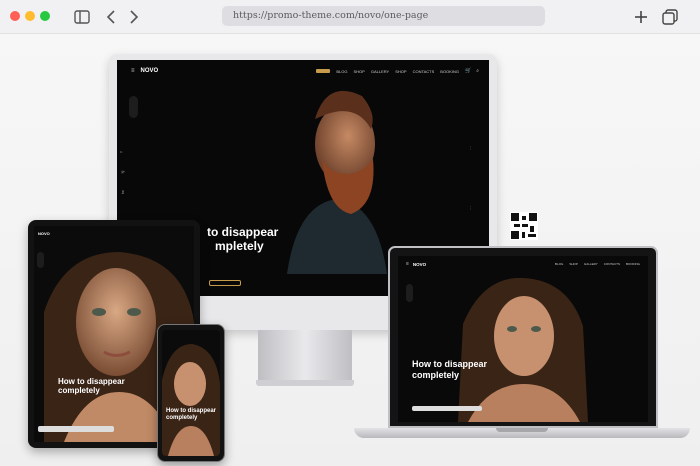 The image size is (700, 466). I want to click on desktop-stand, so click(305, 357).